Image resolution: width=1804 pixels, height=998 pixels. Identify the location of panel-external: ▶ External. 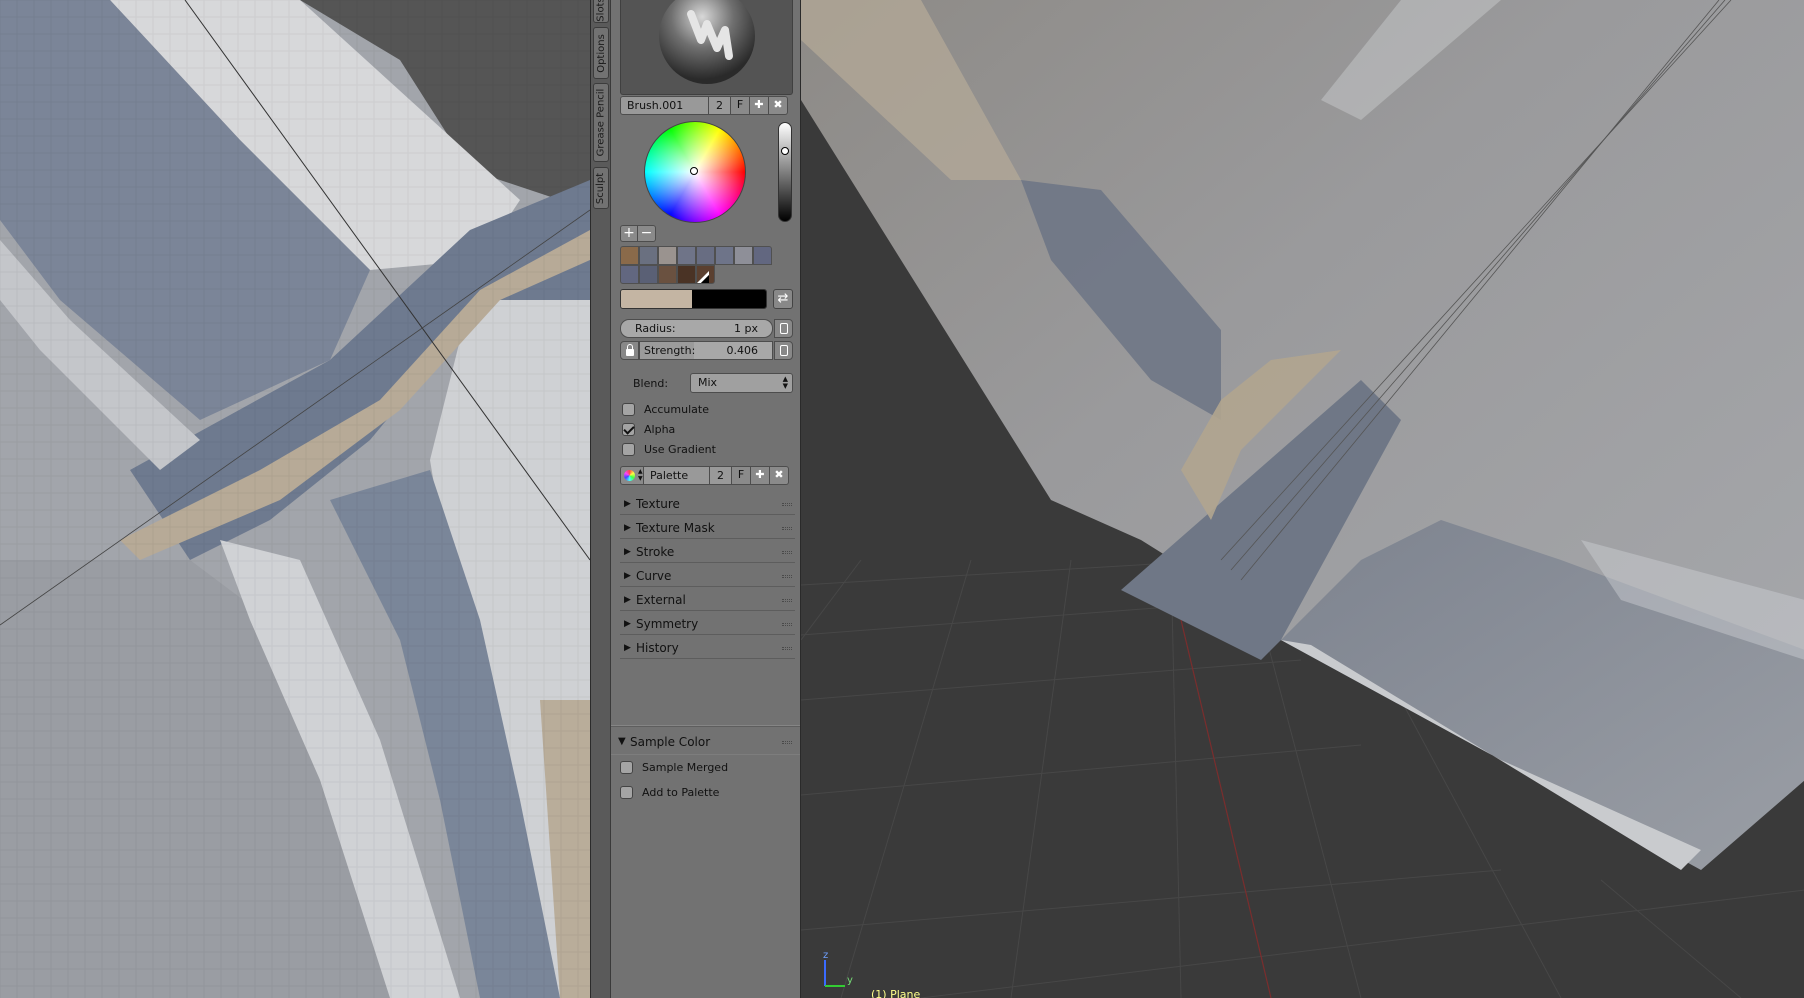
(707, 600).